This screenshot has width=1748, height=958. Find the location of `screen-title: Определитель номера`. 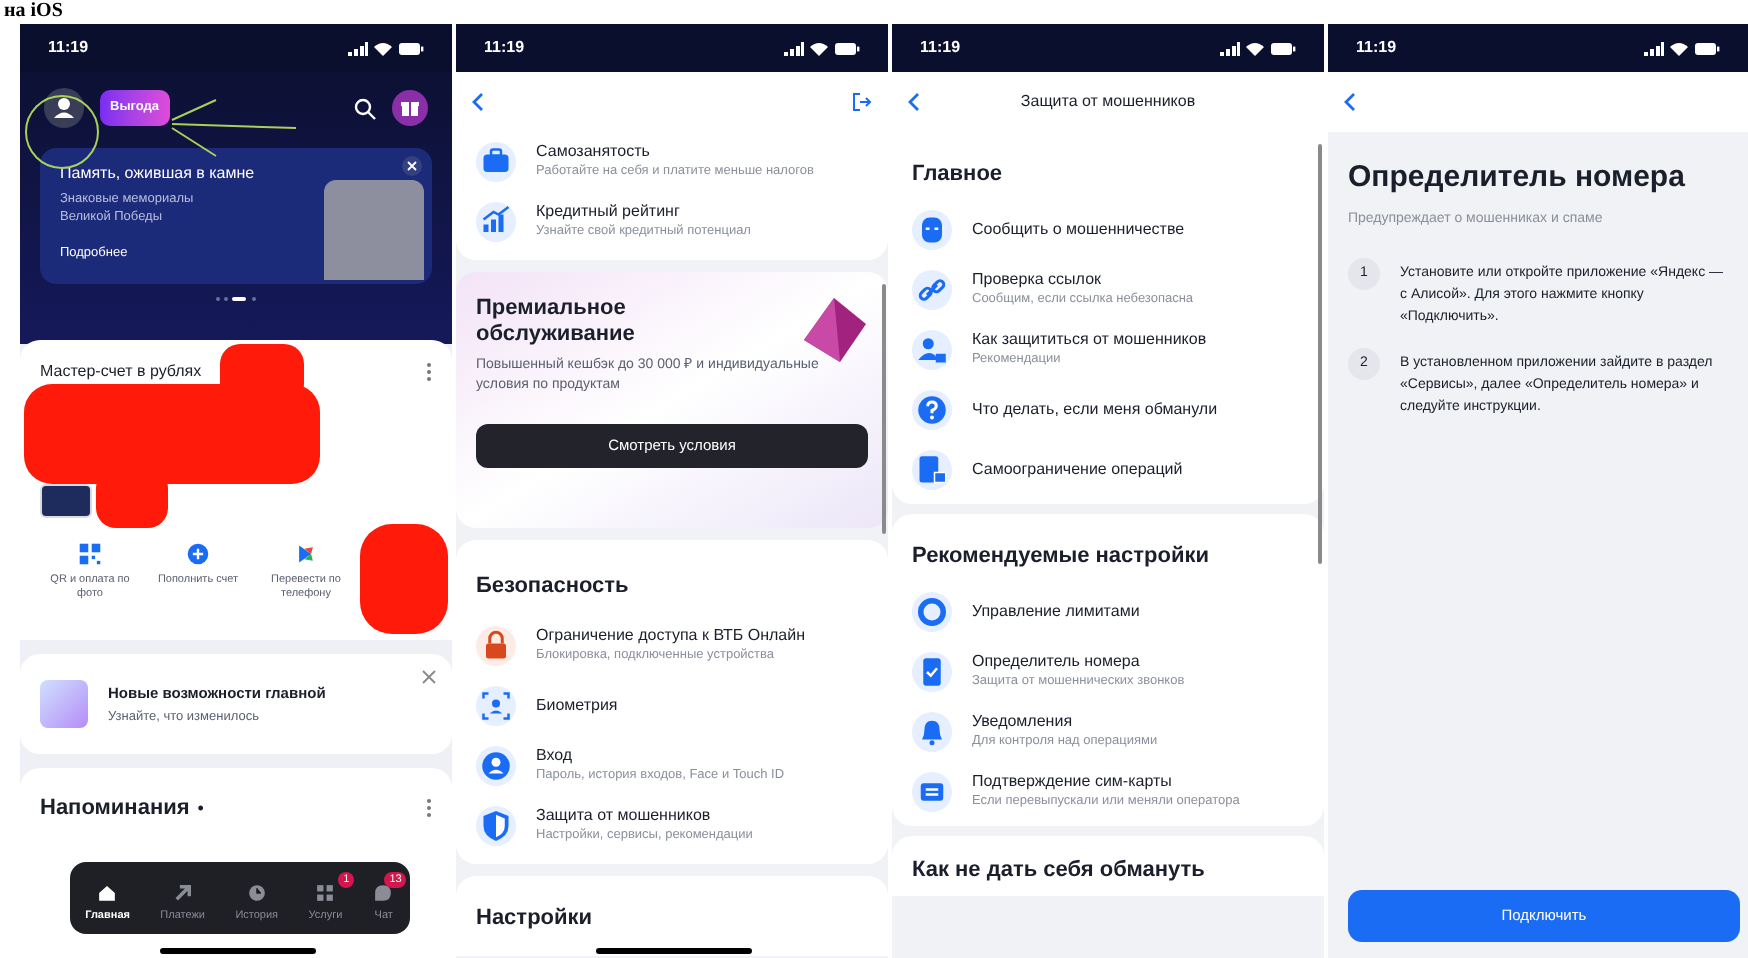

screen-title: Определитель номера is located at coordinates (1517, 178).